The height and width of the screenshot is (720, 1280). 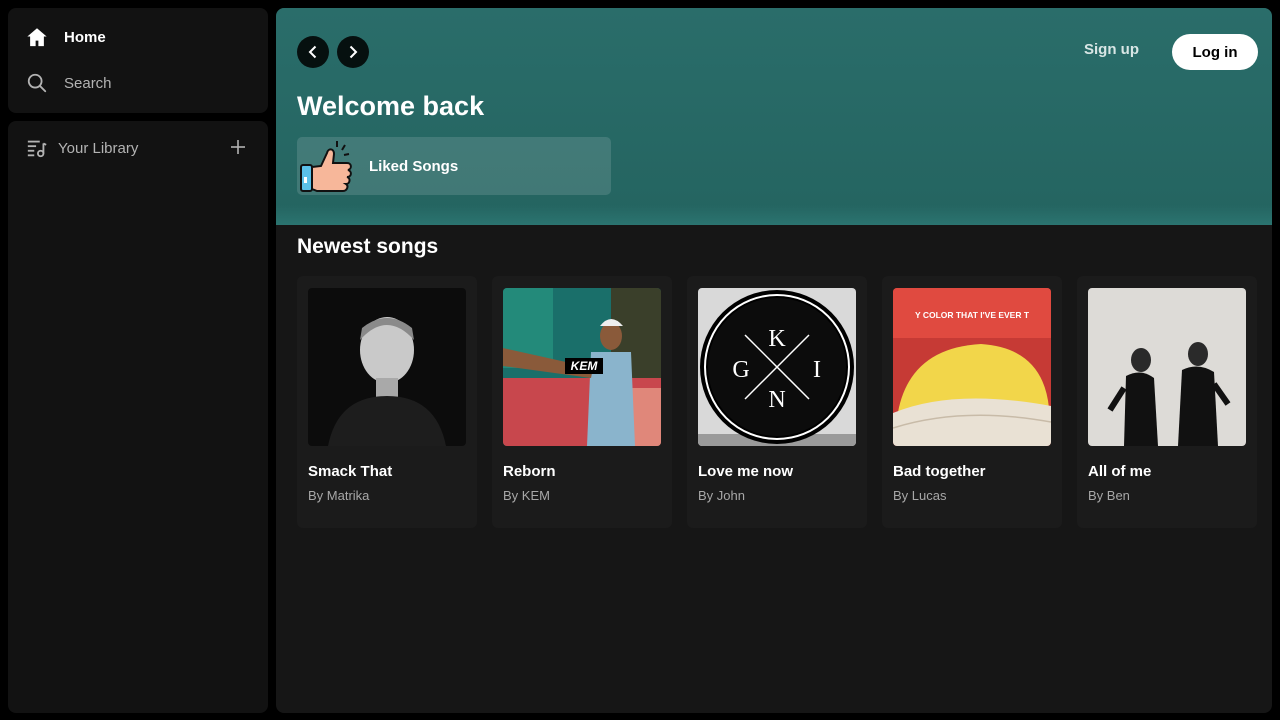 What do you see at coordinates (368, 246) in the screenshot?
I see `section-title: Newest songs` at bounding box center [368, 246].